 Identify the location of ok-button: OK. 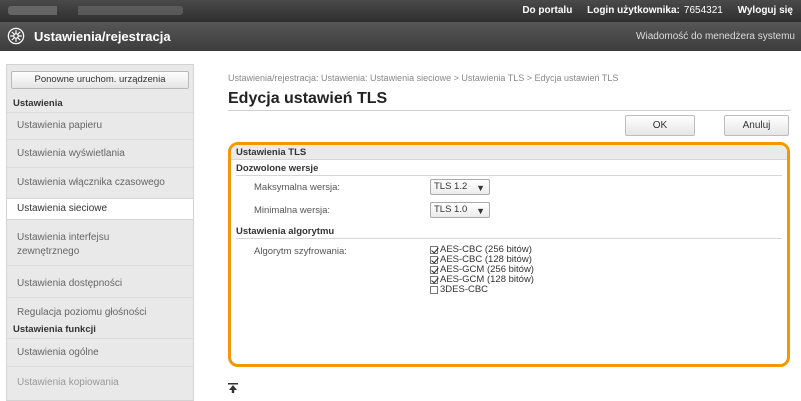
(660, 125).